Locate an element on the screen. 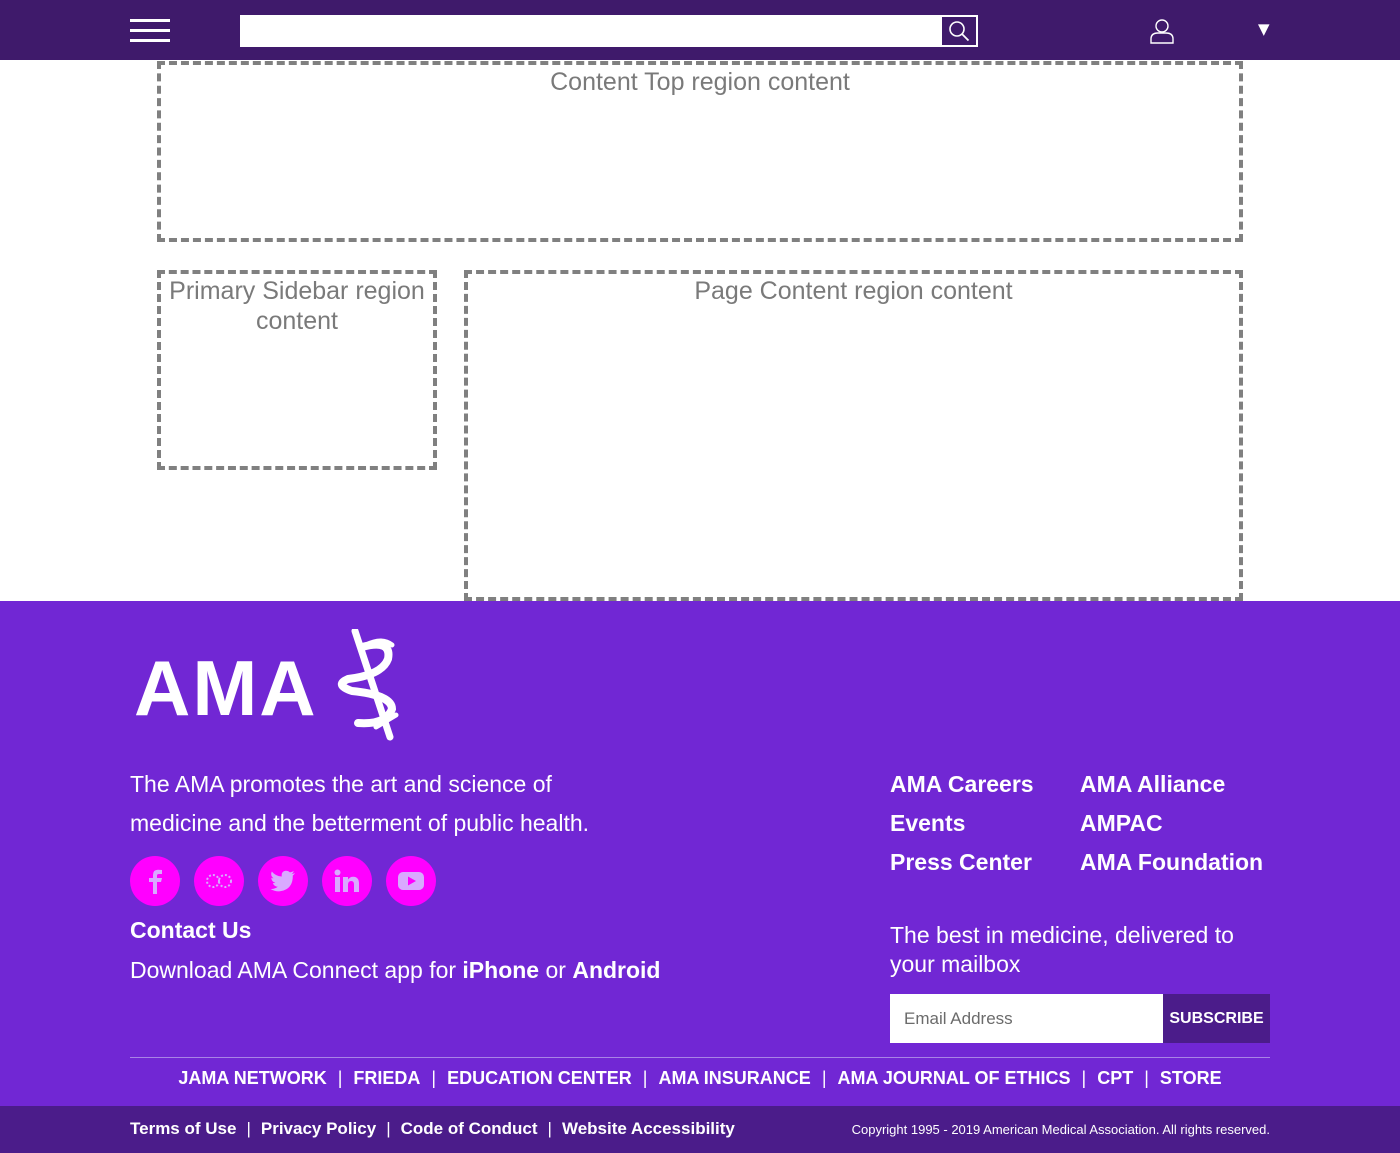 The width and height of the screenshot is (1400, 1153). contact-us-link: Contact Us is located at coordinates (190, 930).